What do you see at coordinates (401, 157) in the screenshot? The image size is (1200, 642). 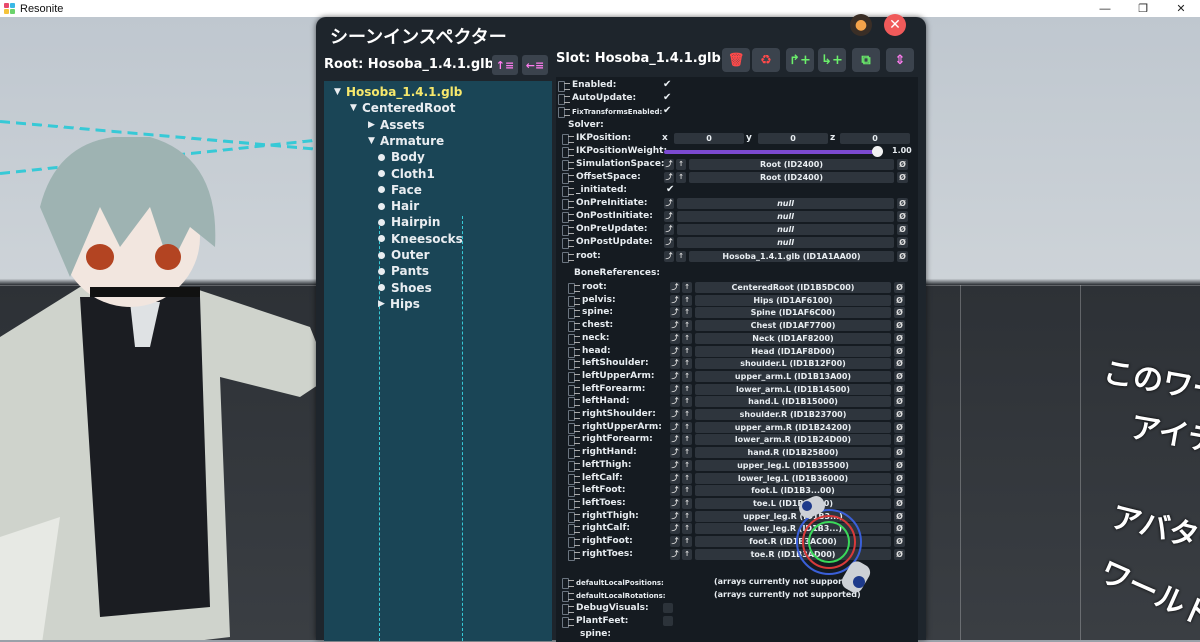 I see `tree-item: Body` at bounding box center [401, 157].